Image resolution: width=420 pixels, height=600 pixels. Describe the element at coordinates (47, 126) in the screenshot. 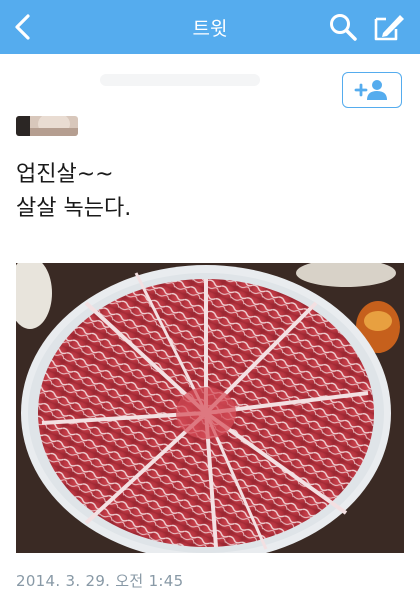

I see `avatar` at that location.